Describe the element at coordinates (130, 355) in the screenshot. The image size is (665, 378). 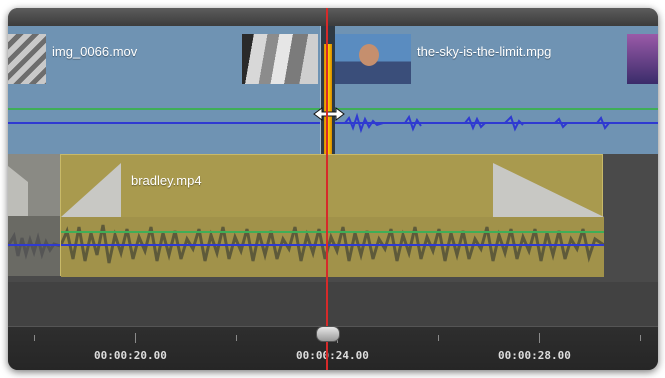
I see `timecode-label: 00:00:20.00` at that location.